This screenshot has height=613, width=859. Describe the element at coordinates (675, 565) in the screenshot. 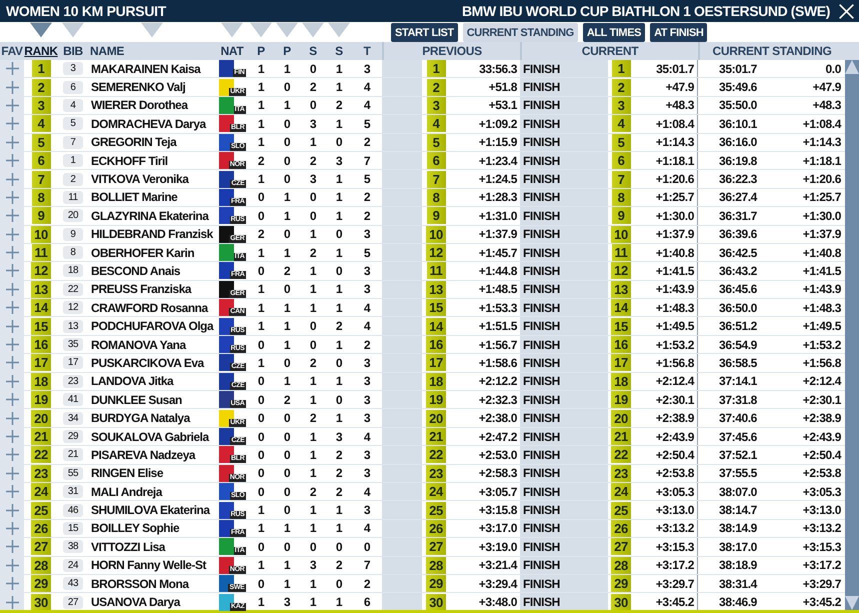

I see `time-cell: +3:17.2` at that location.